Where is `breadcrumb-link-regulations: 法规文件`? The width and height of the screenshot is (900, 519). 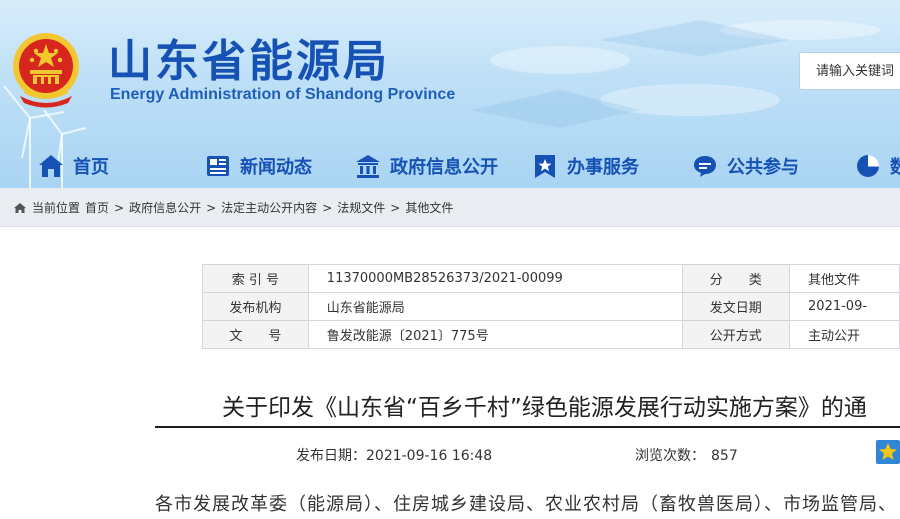
breadcrumb-link-regulations: 法规文件 is located at coordinates (361, 207).